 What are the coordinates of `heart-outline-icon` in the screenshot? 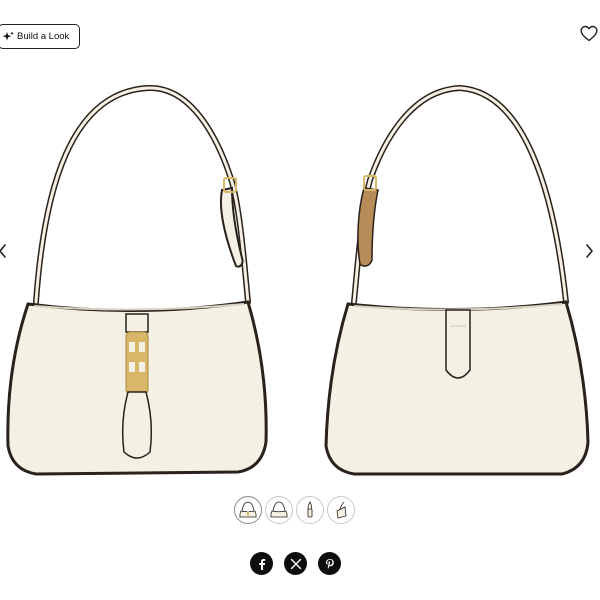 It's located at (589, 33).